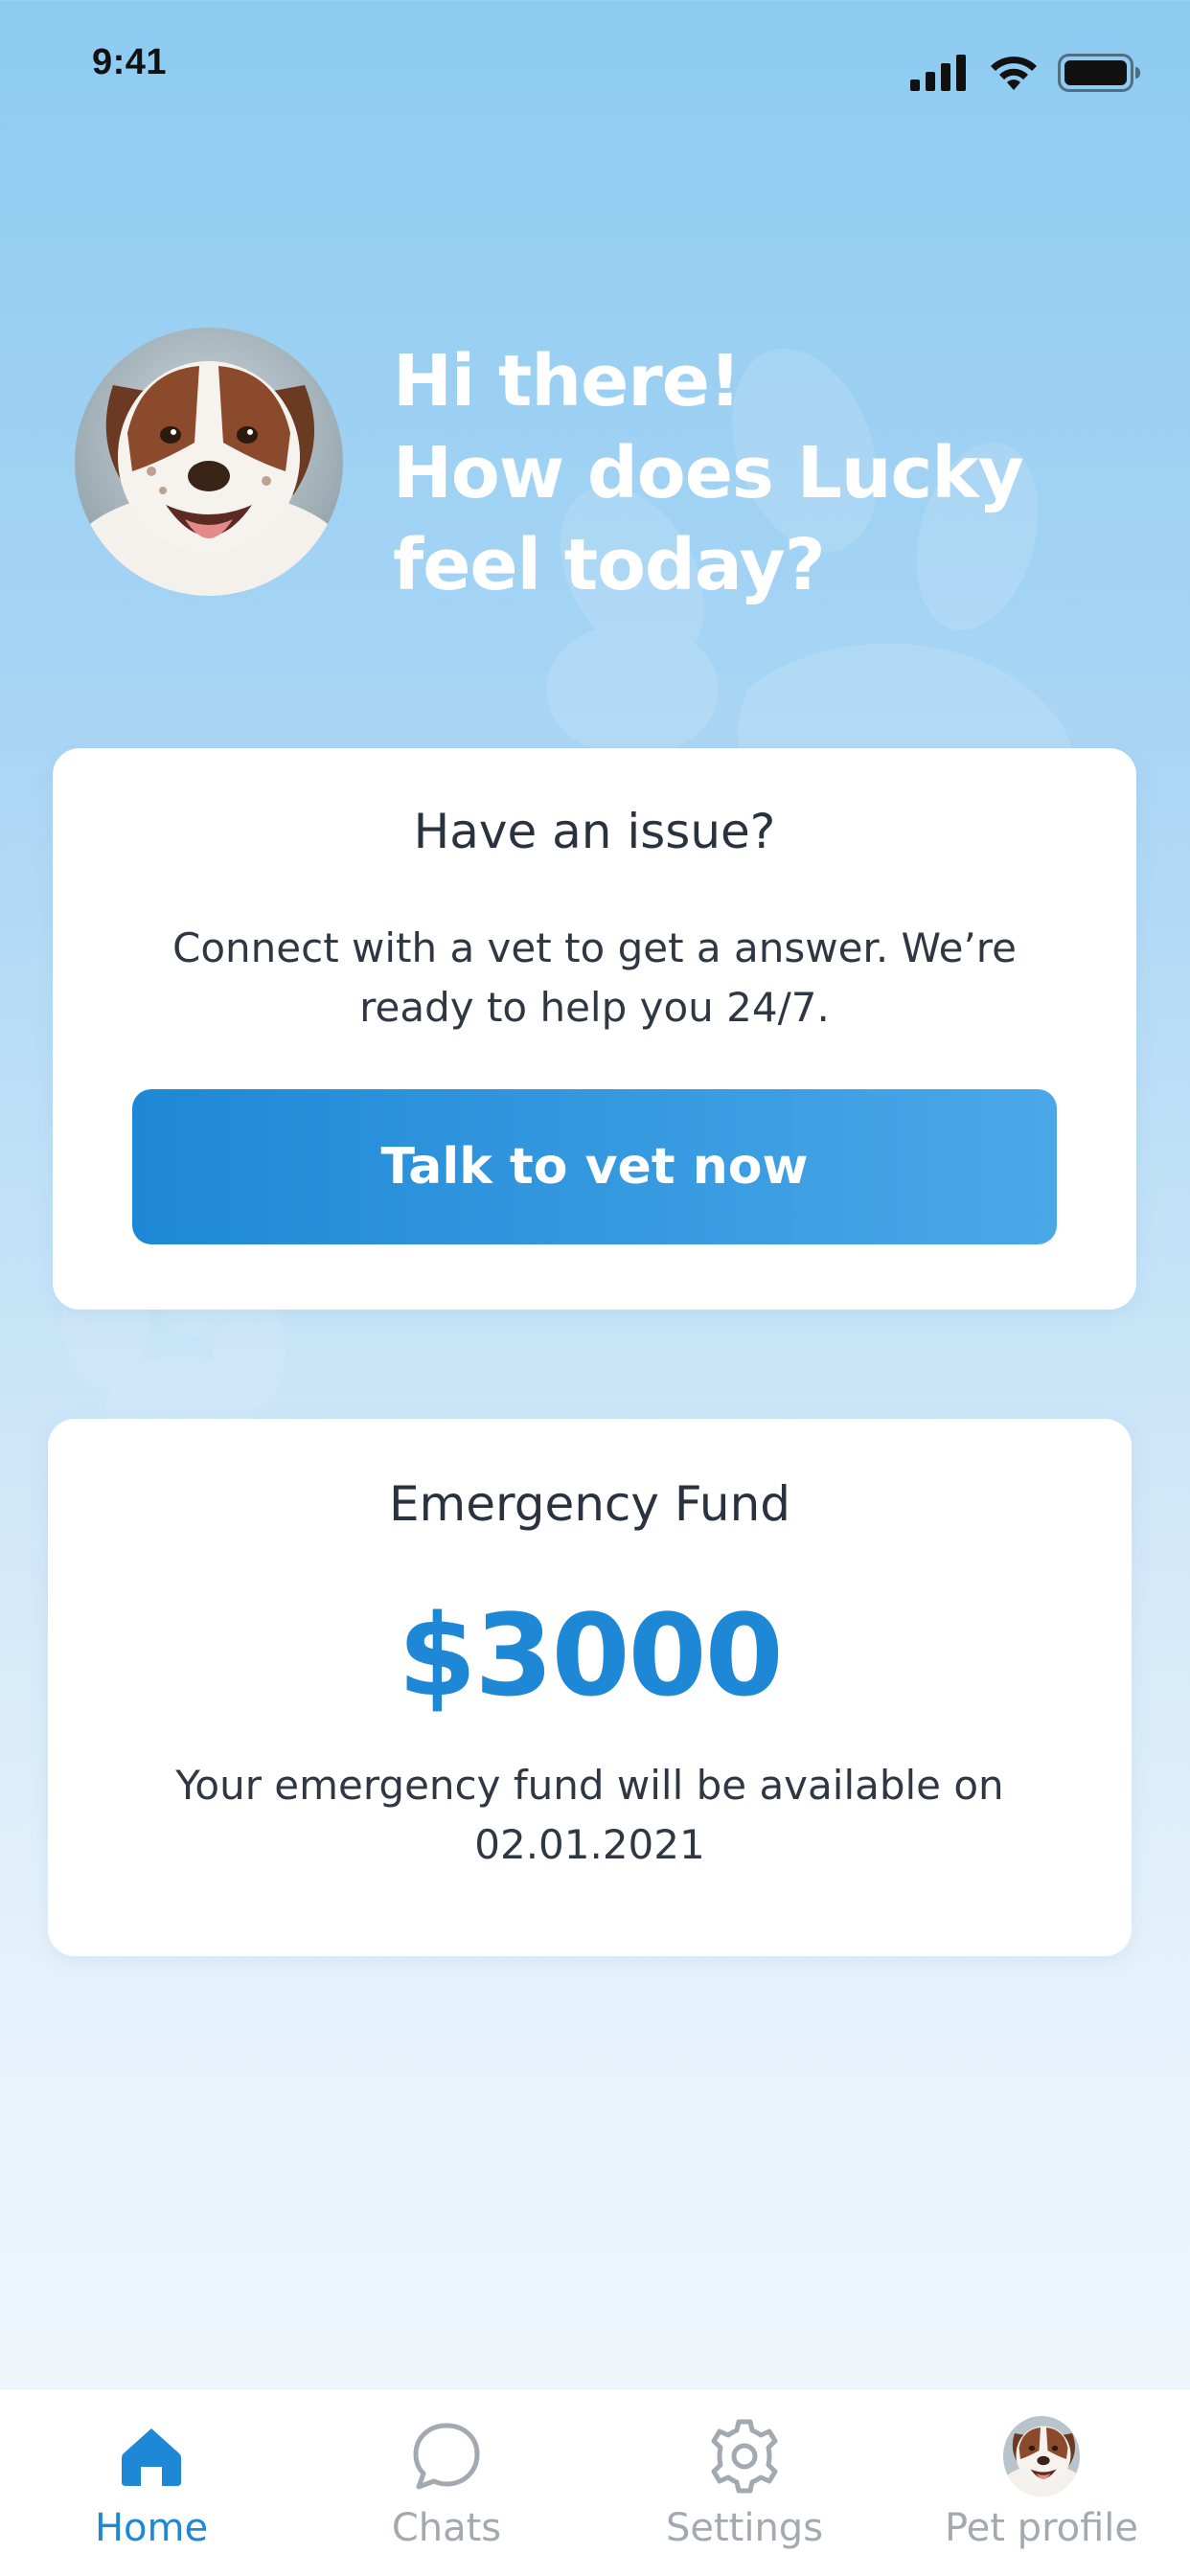 The image size is (1190, 2576). I want to click on nav-label-home: Home, so click(151, 2528).